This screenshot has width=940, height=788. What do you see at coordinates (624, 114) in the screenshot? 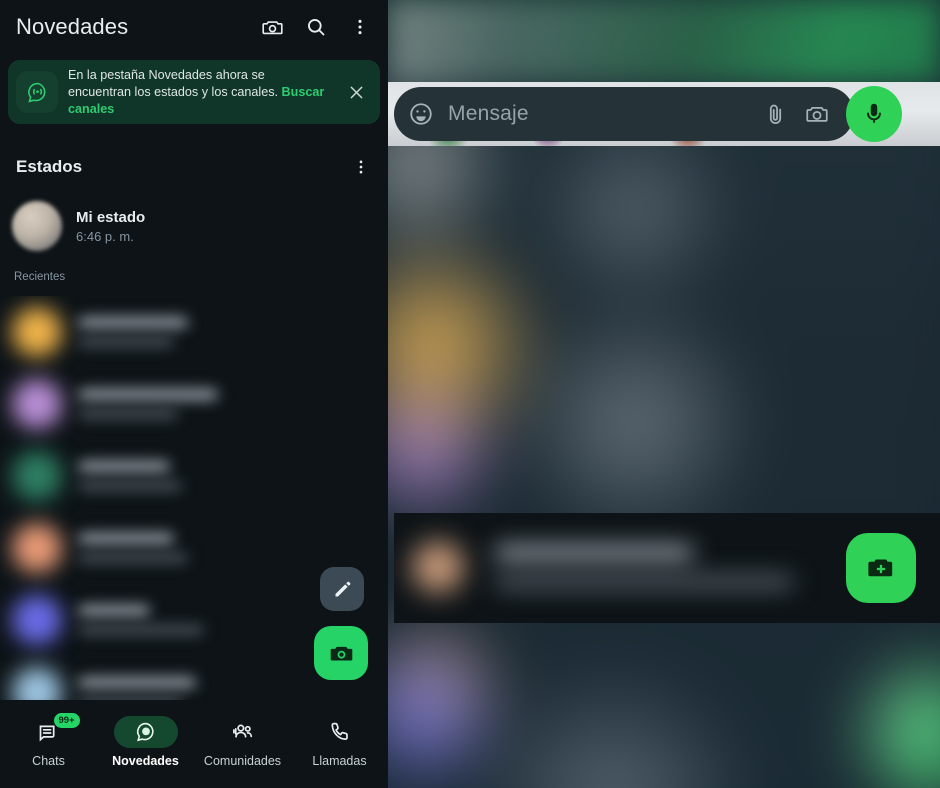
I see `message-input-bar: Mensaje` at bounding box center [624, 114].